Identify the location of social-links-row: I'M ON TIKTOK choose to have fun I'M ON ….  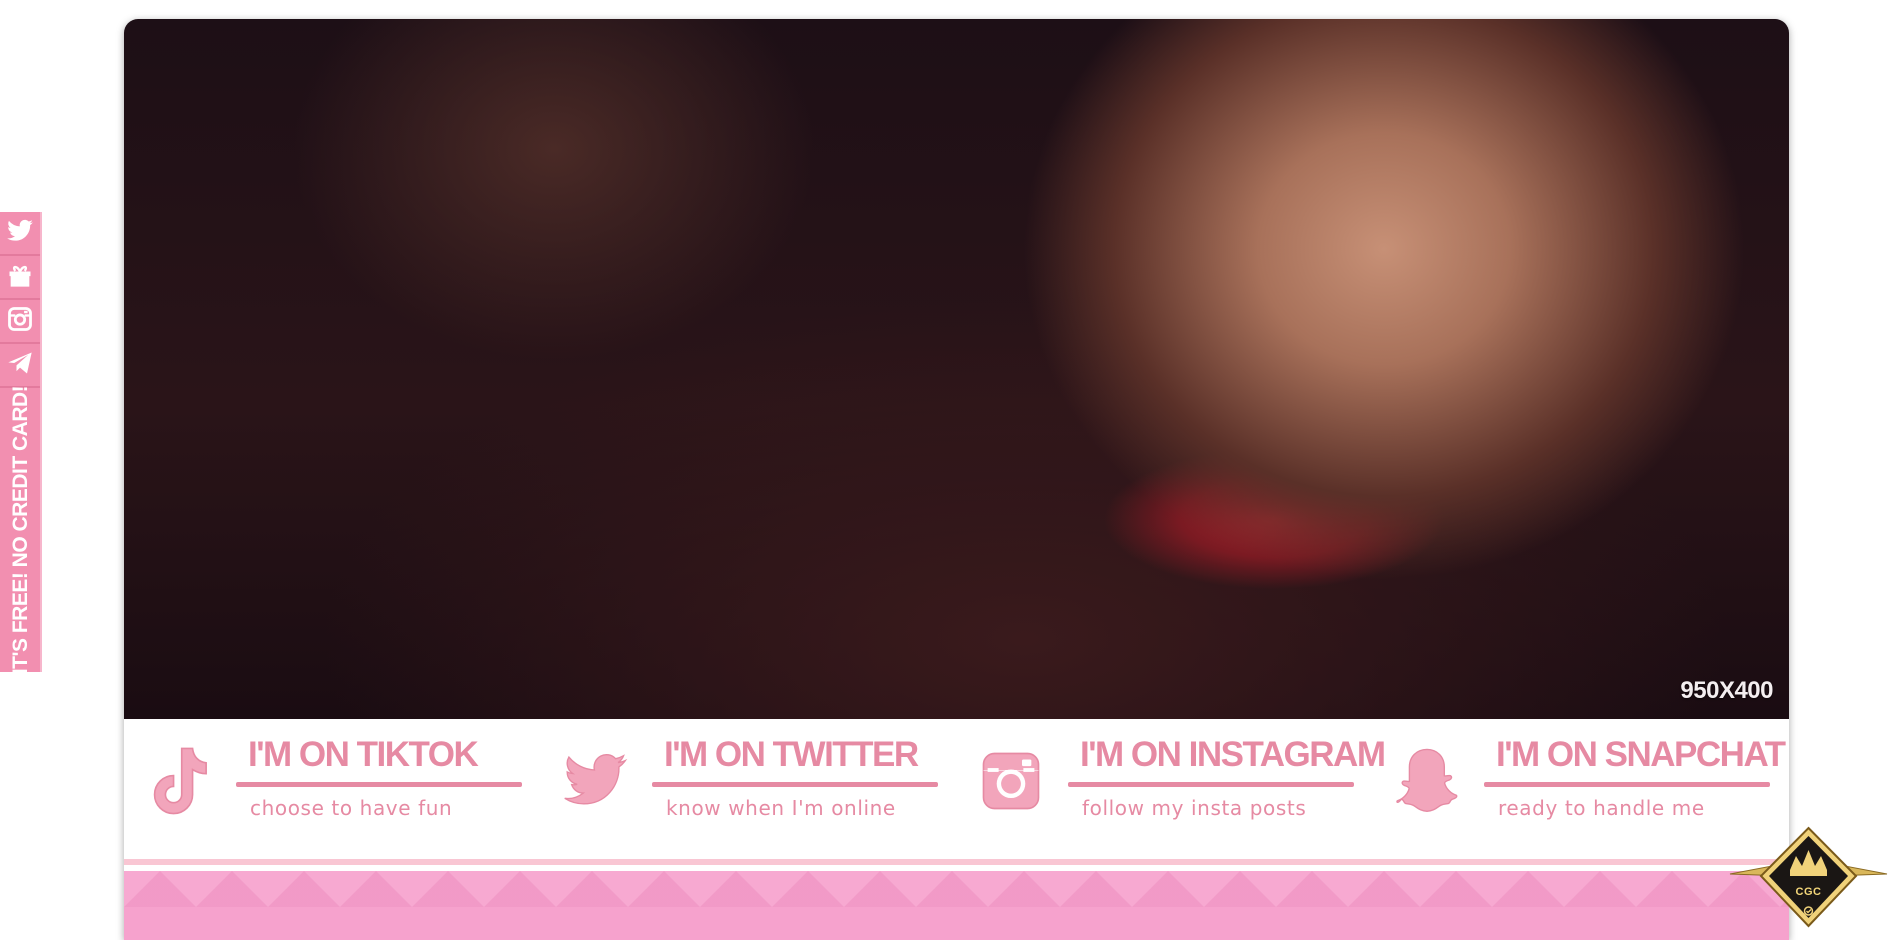
(956, 792).